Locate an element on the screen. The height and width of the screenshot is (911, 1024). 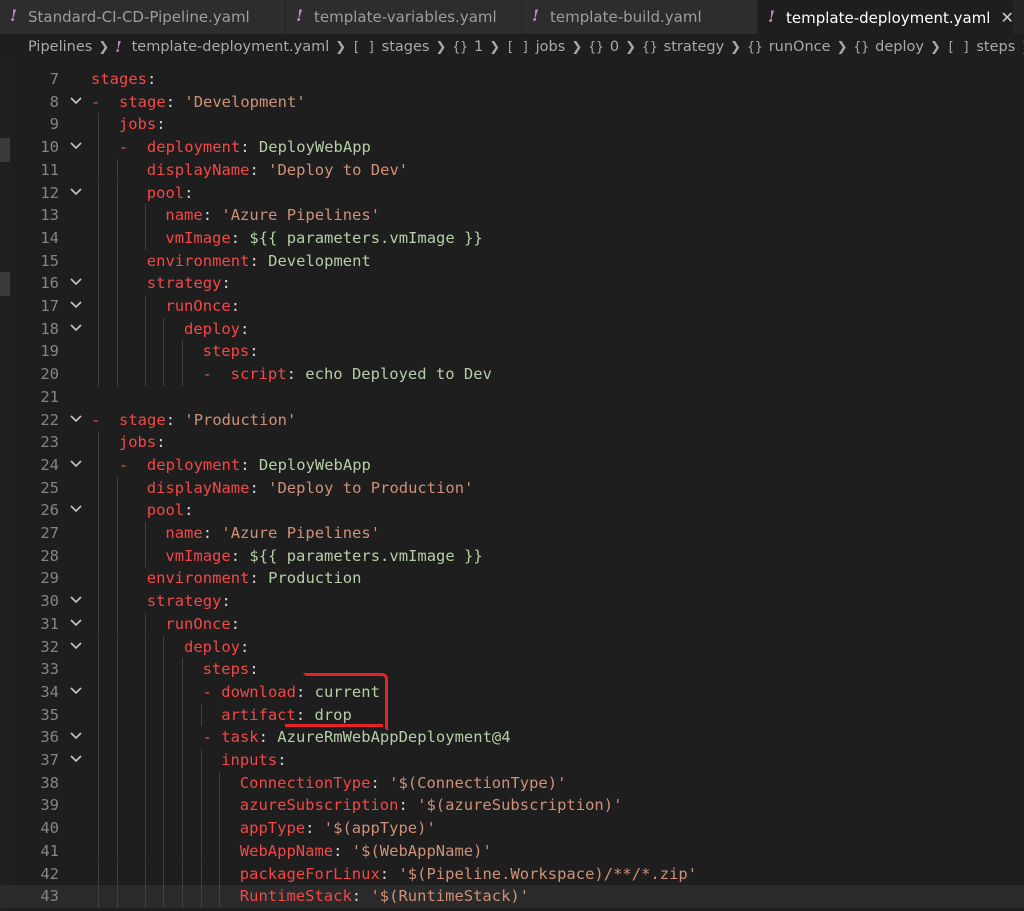
yaml-file-icon: ! is located at coordinates (300, 15).